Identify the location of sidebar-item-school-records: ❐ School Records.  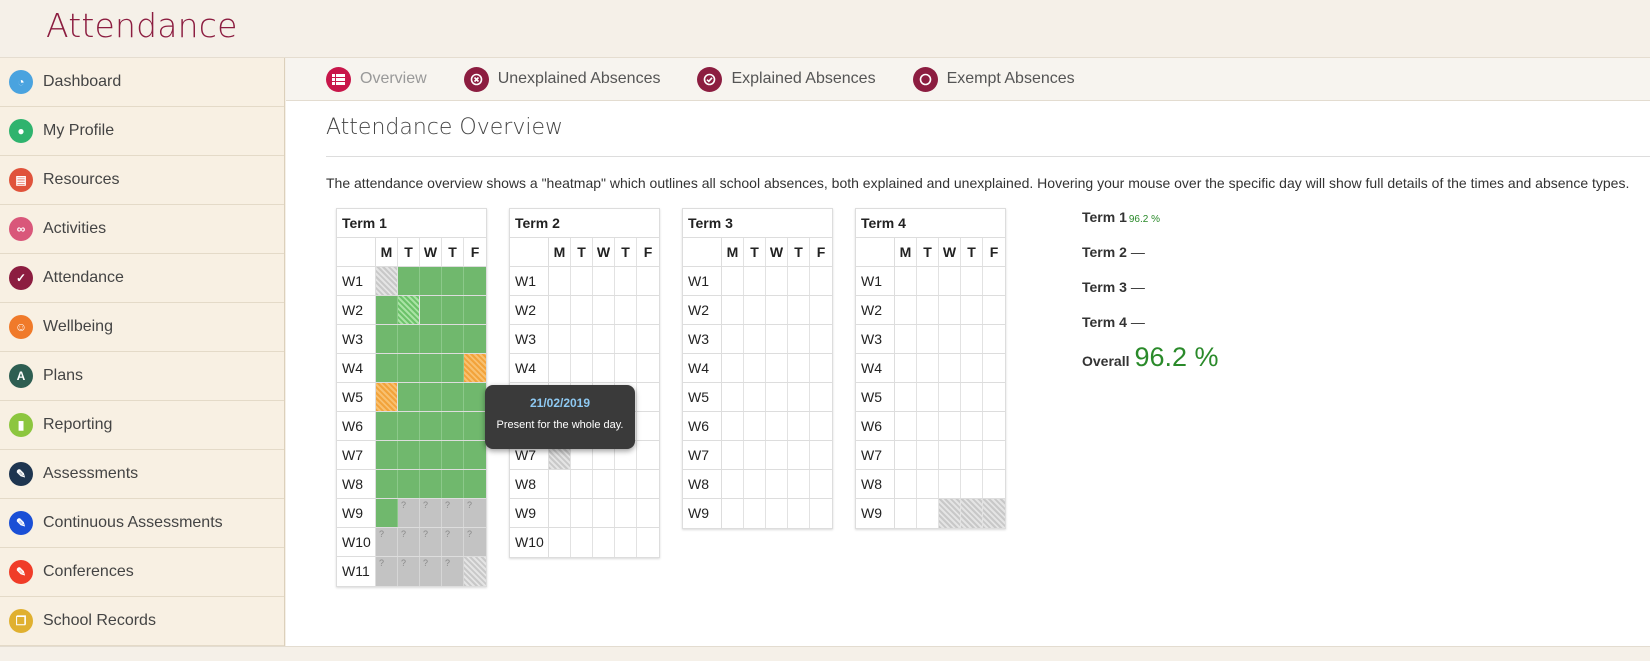
(142, 621).